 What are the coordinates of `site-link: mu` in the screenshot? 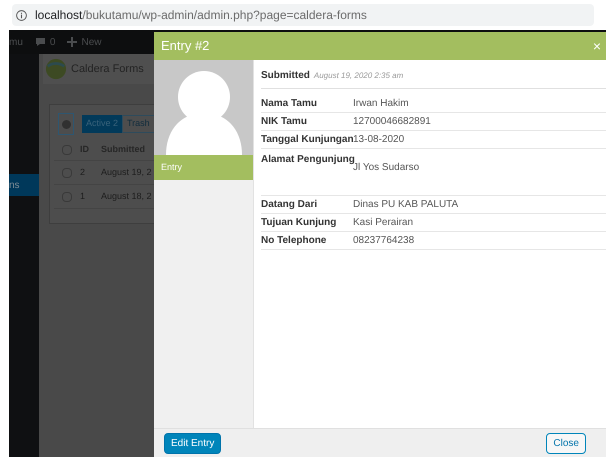 It's located at (16, 42).